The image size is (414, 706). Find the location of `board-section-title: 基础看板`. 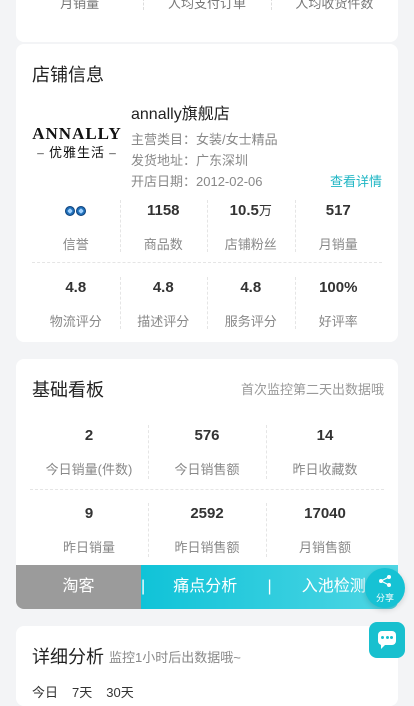

board-section-title: 基础看板 is located at coordinates (68, 390).